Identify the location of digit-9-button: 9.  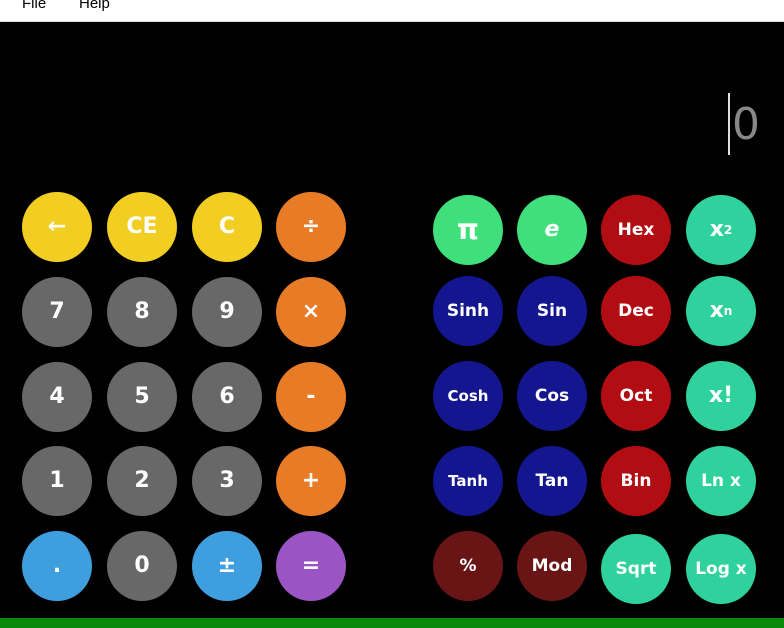
(227, 312).